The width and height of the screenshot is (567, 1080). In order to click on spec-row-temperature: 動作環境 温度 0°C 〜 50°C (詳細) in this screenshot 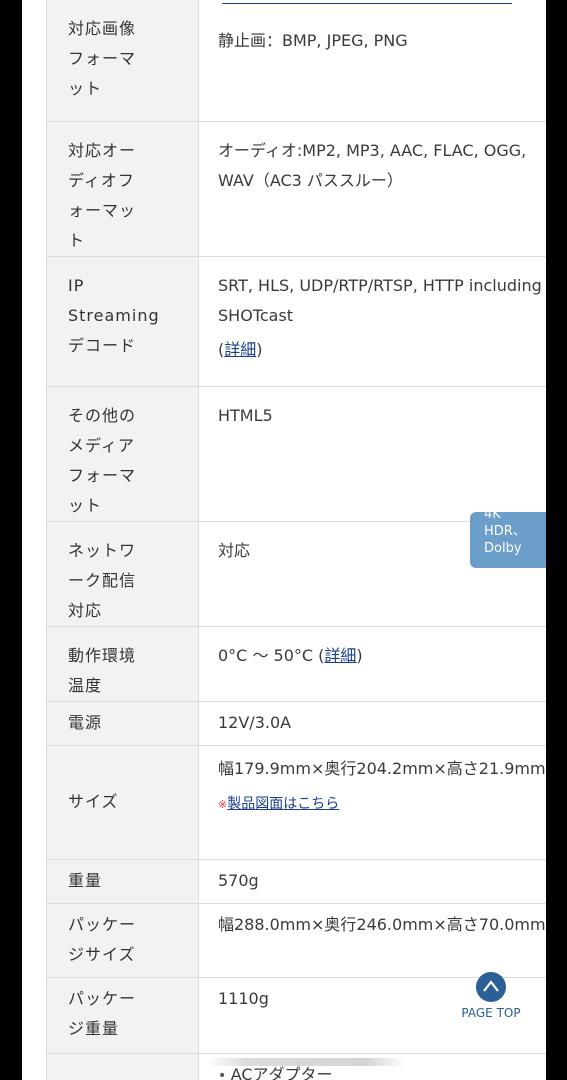, I will do `click(296, 664)`.